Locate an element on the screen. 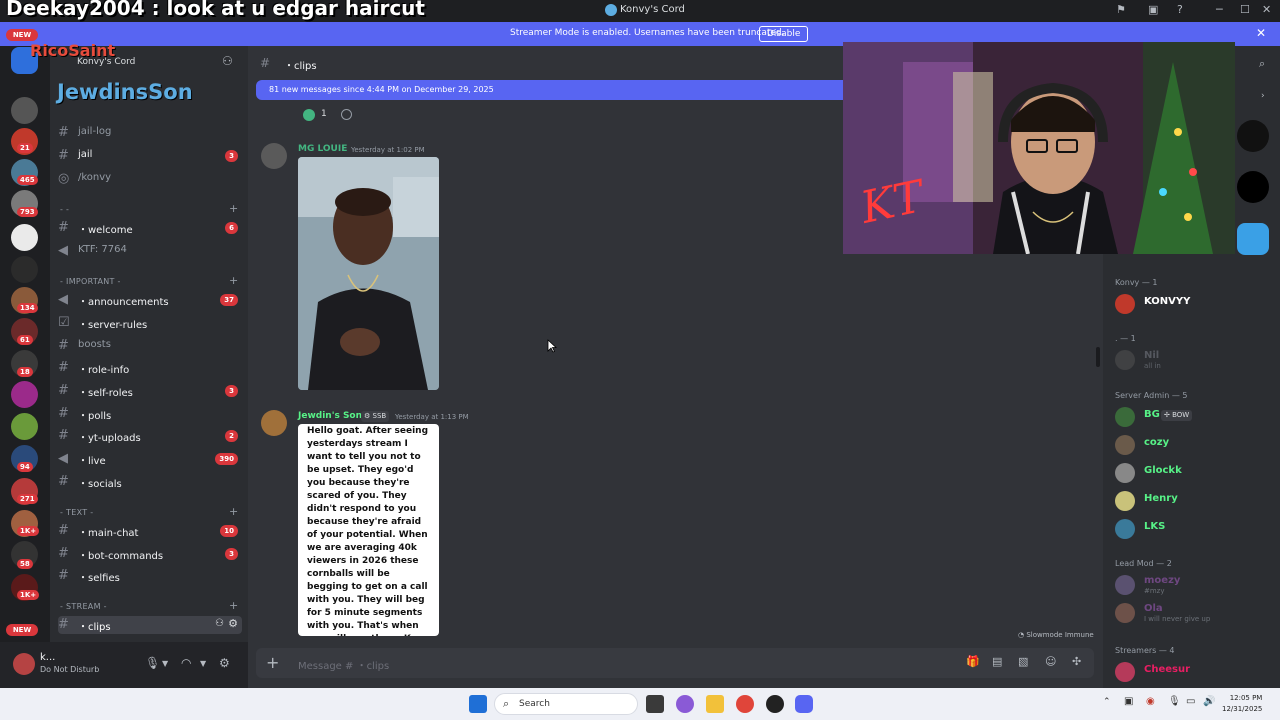 Image resolution: width=1280 pixels, height=720 pixels. member-row: KONVYY is located at coordinates (1195, 304).